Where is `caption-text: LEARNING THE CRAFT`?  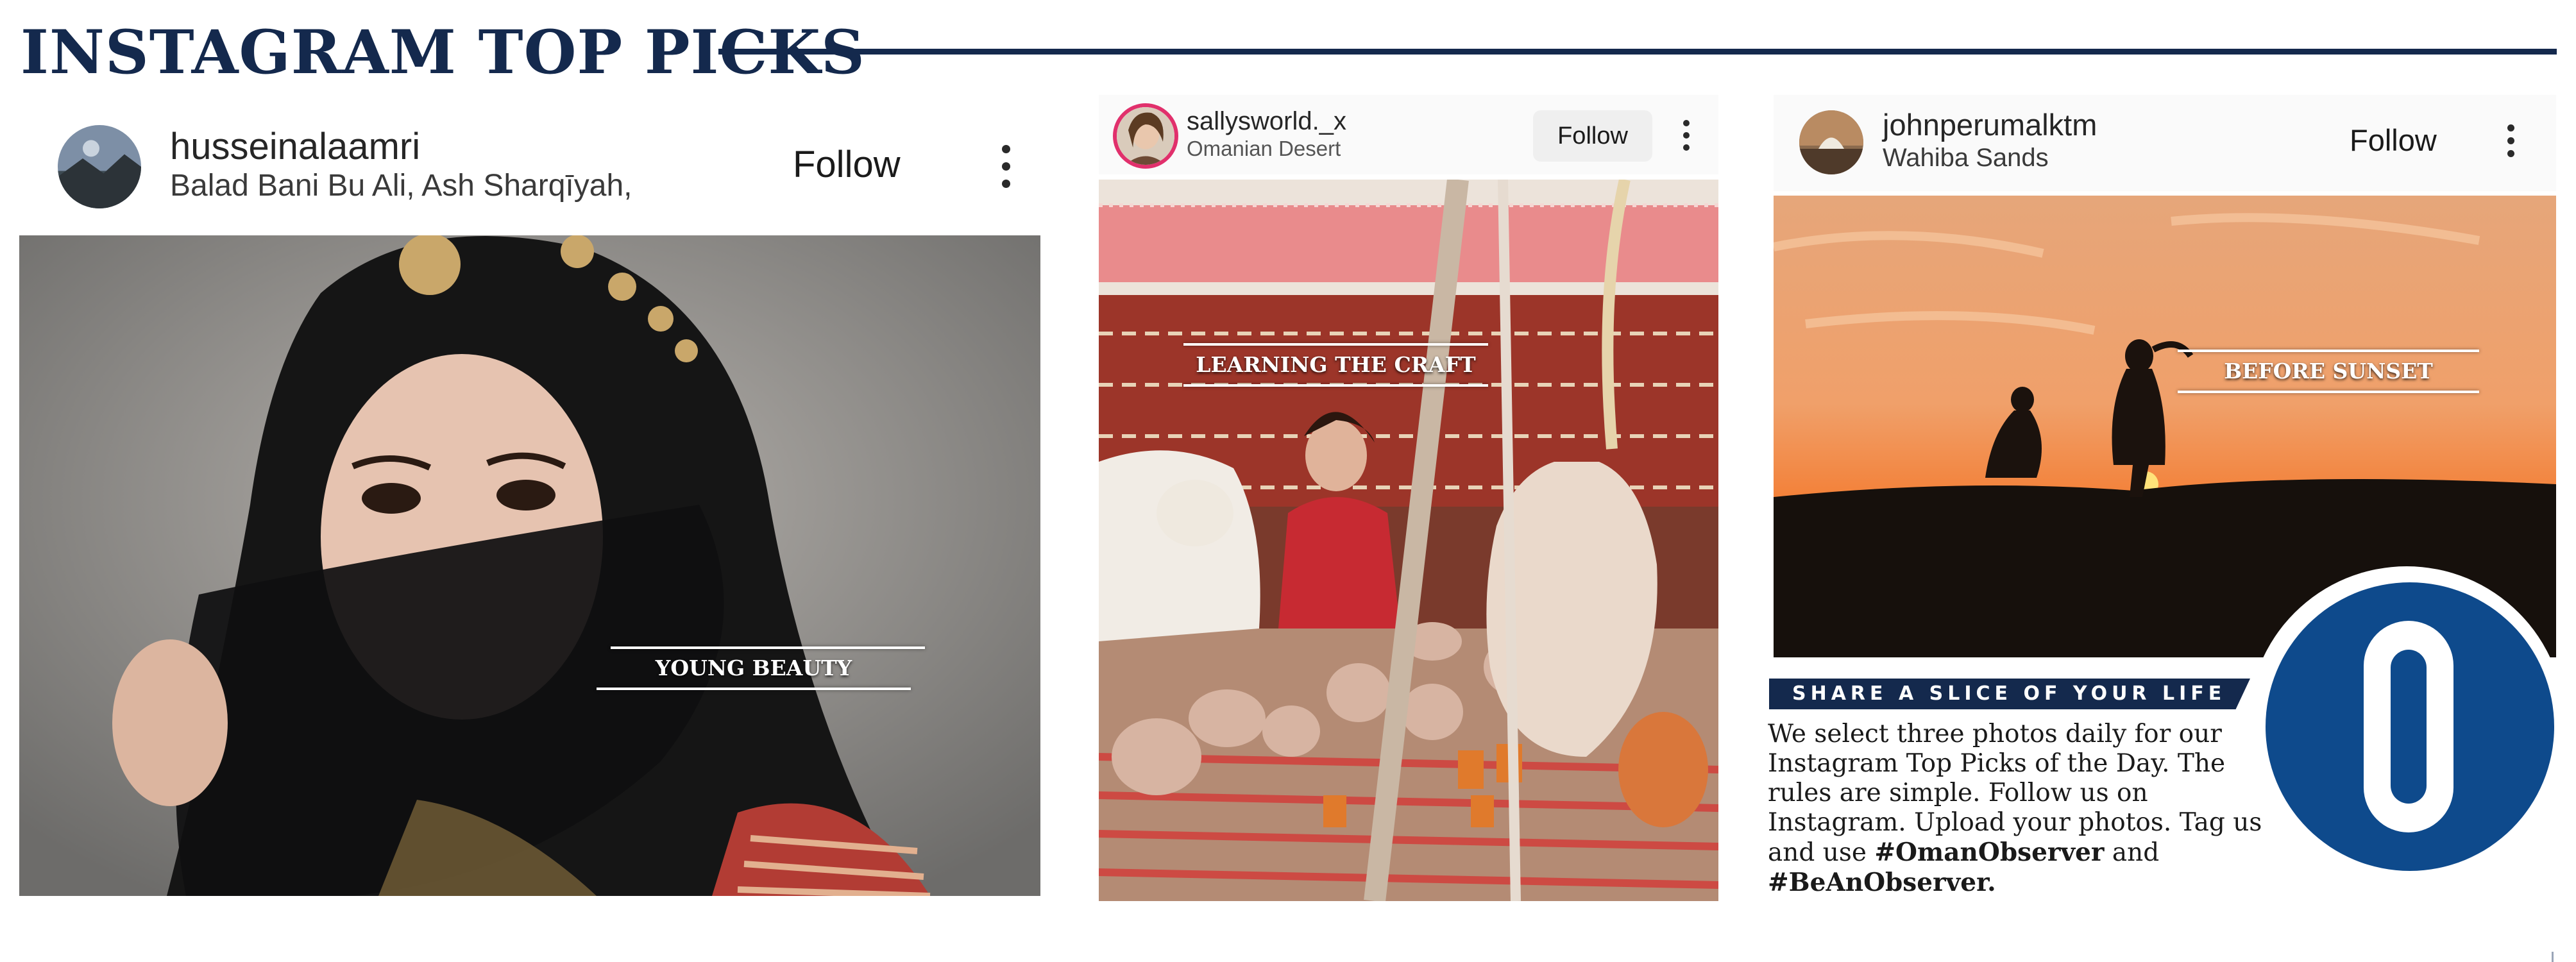
caption-text: LEARNING THE CRAFT is located at coordinates (1336, 364).